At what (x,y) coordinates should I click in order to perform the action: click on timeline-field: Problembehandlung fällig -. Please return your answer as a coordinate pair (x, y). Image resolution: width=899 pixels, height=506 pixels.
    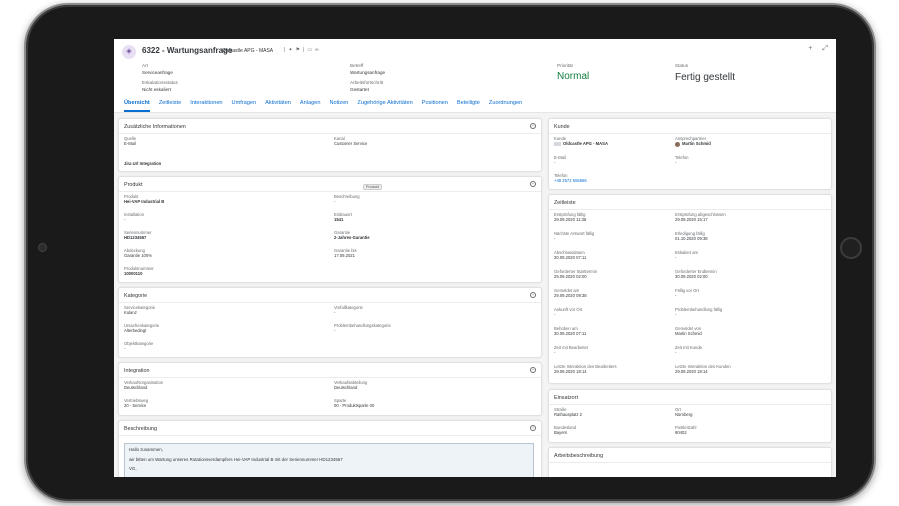
    Looking at the image, I should click on (699, 312).